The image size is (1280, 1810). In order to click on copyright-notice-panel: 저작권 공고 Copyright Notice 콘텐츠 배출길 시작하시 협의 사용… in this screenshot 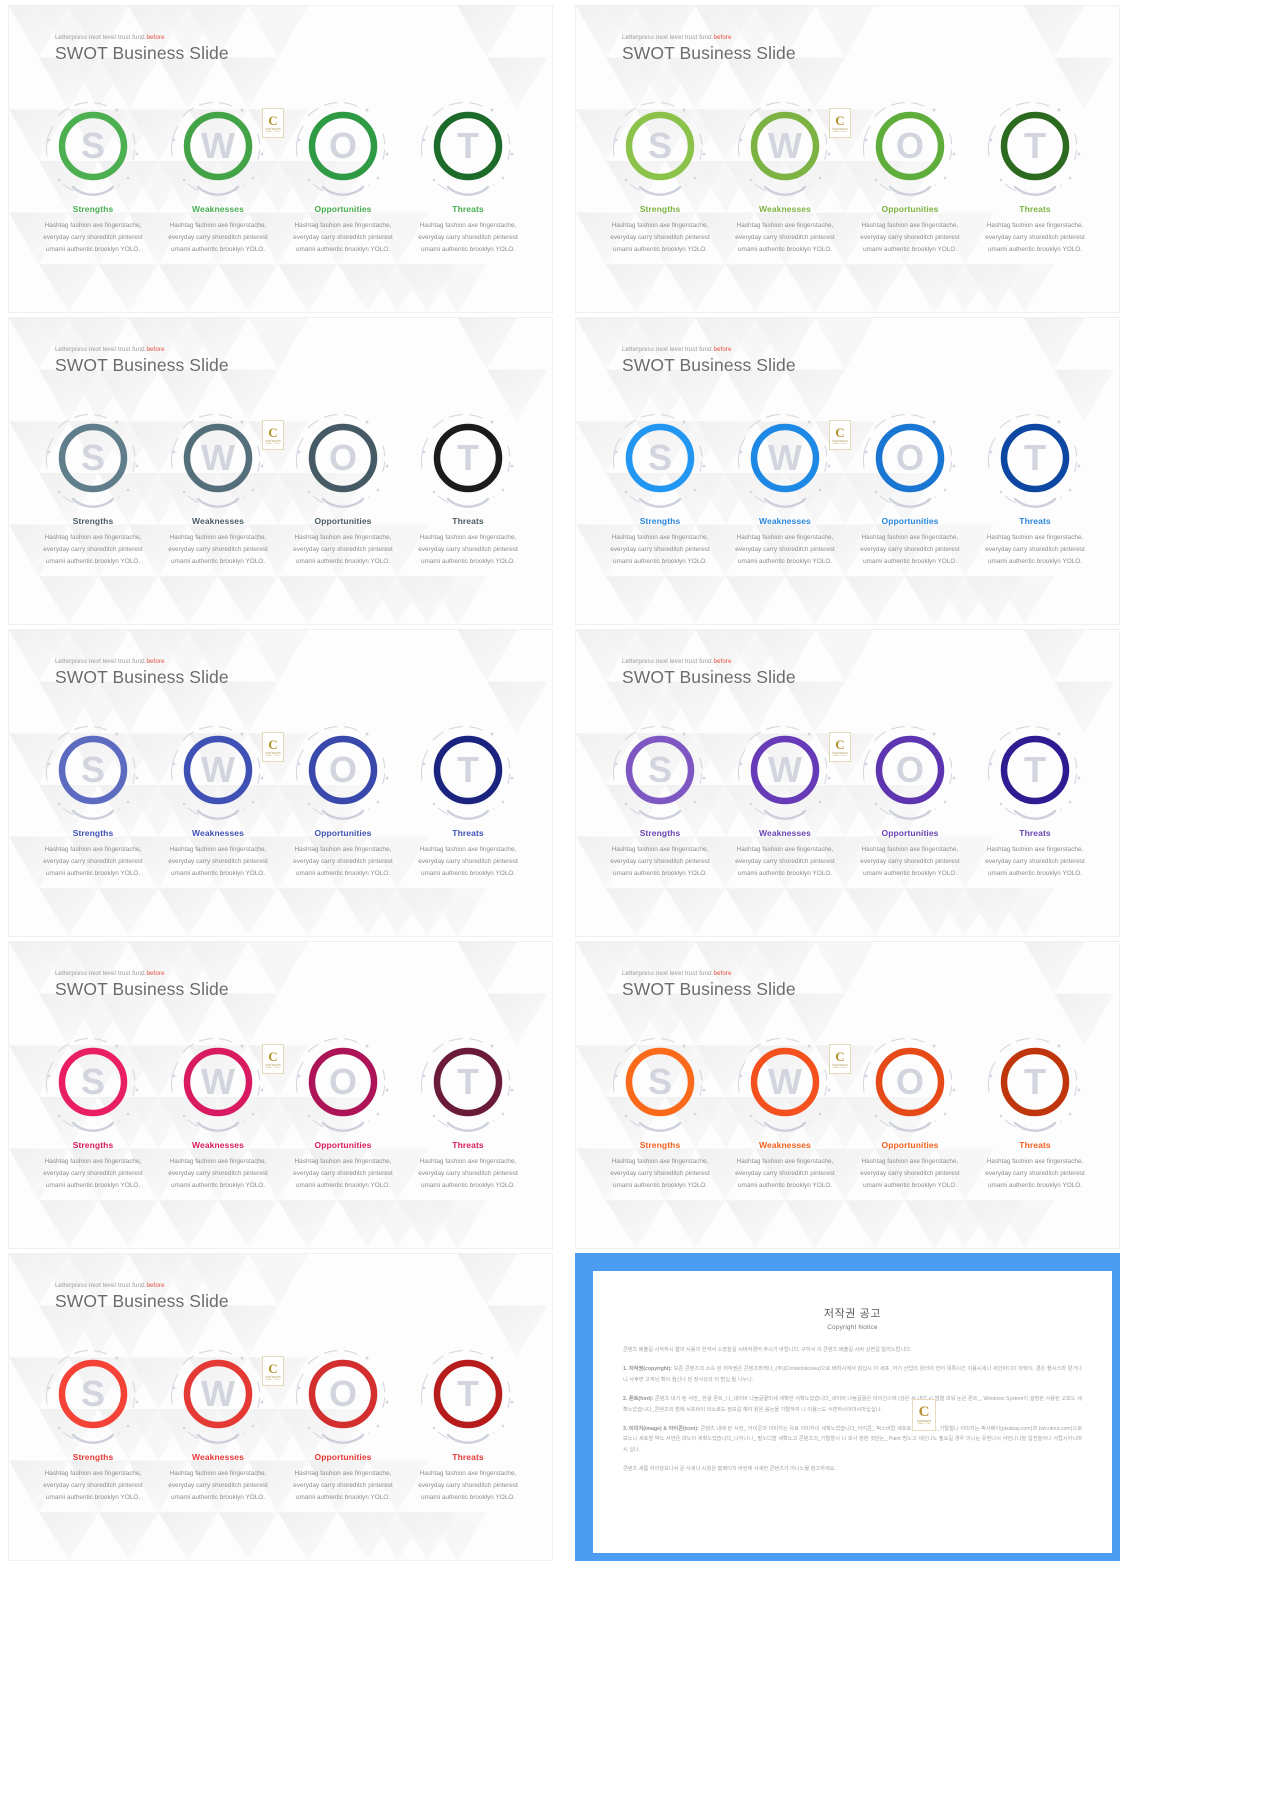, I will do `click(847, 1407)`.